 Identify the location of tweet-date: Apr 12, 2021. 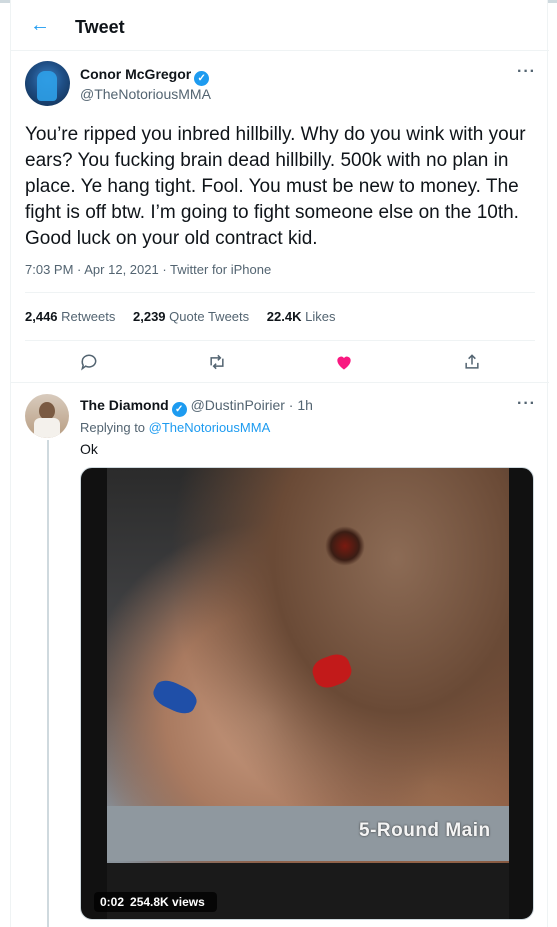
(121, 269).